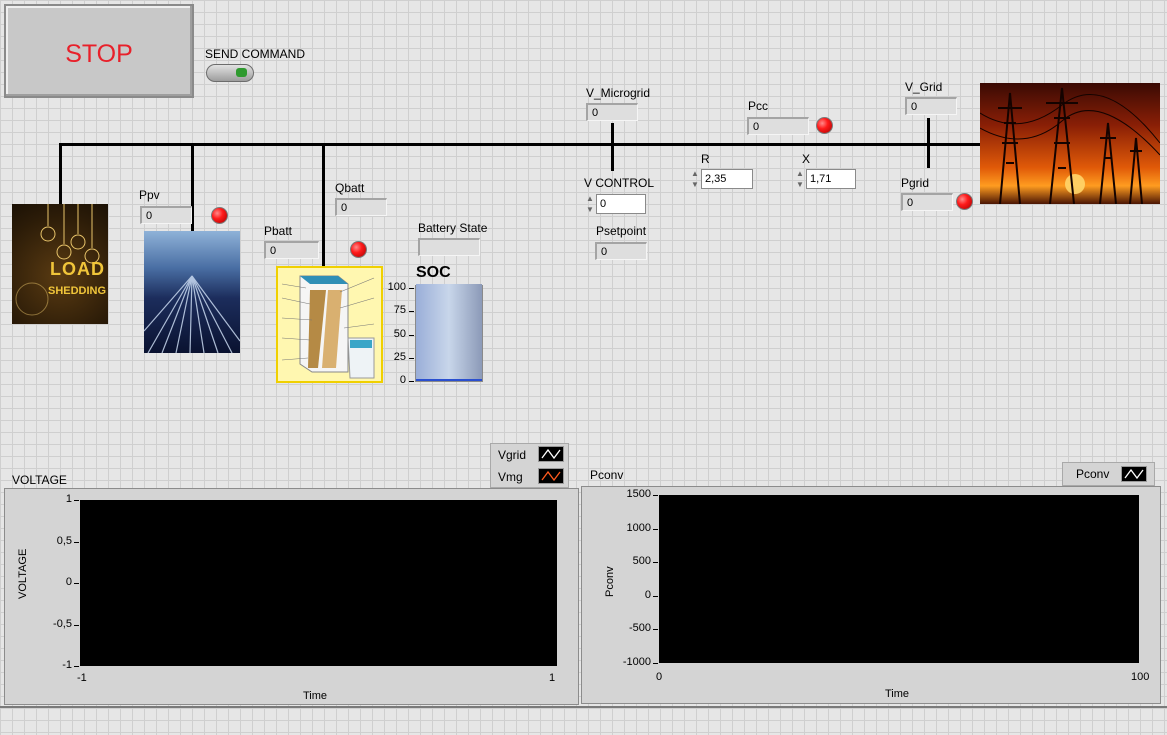 The height and width of the screenshot is (735, 1167). I want to click on soc-tick-label: 100, so click(396, 287).